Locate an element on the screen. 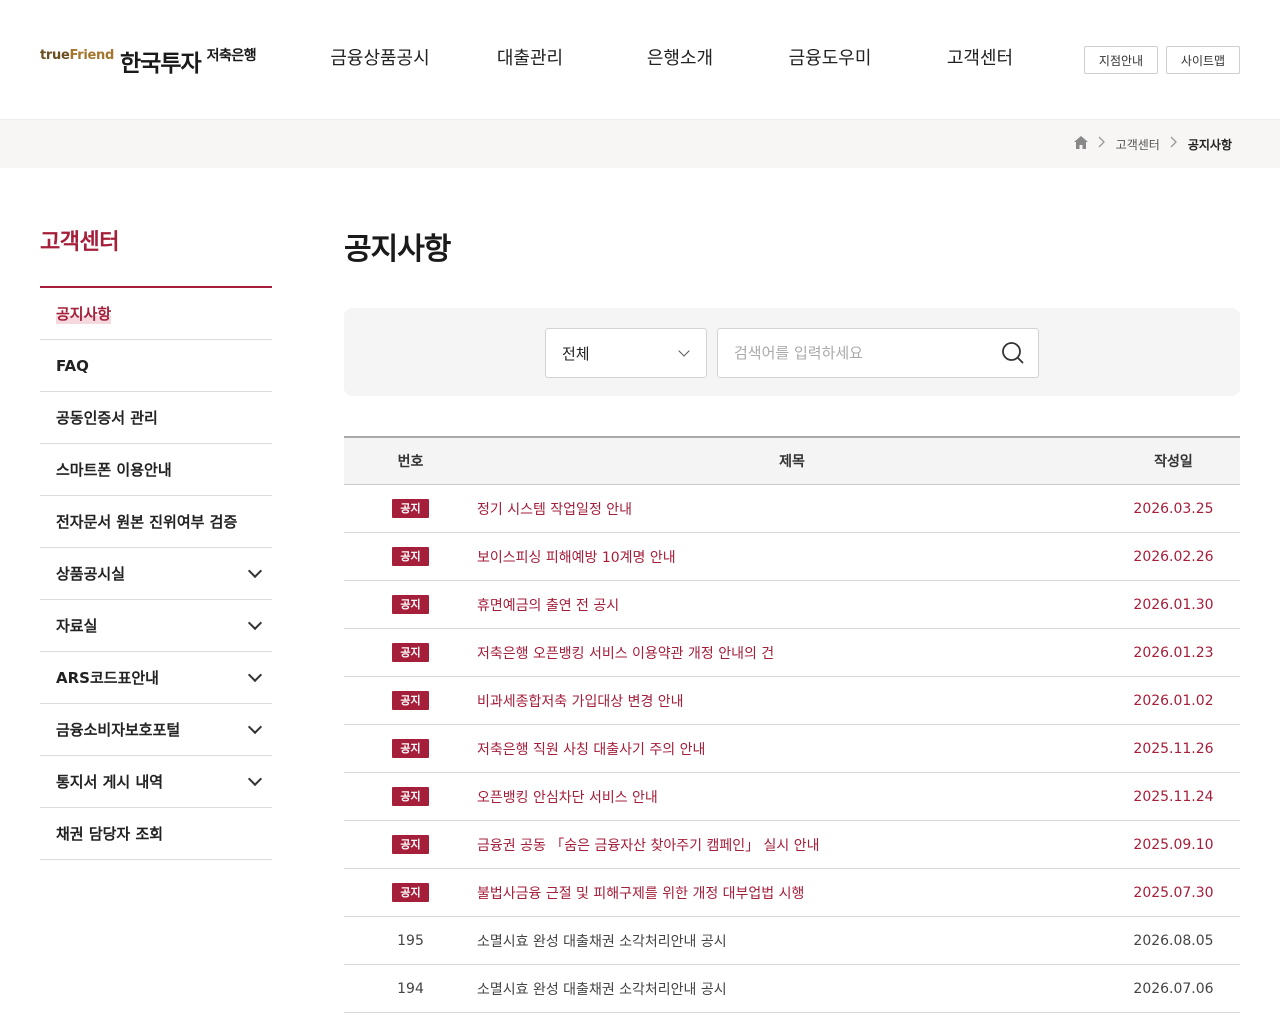 This screenshot has height=1024, width=1280. row-title-link: 비과세종합저축 가입대상 변경 안내 is located at coordinates (792, 701).